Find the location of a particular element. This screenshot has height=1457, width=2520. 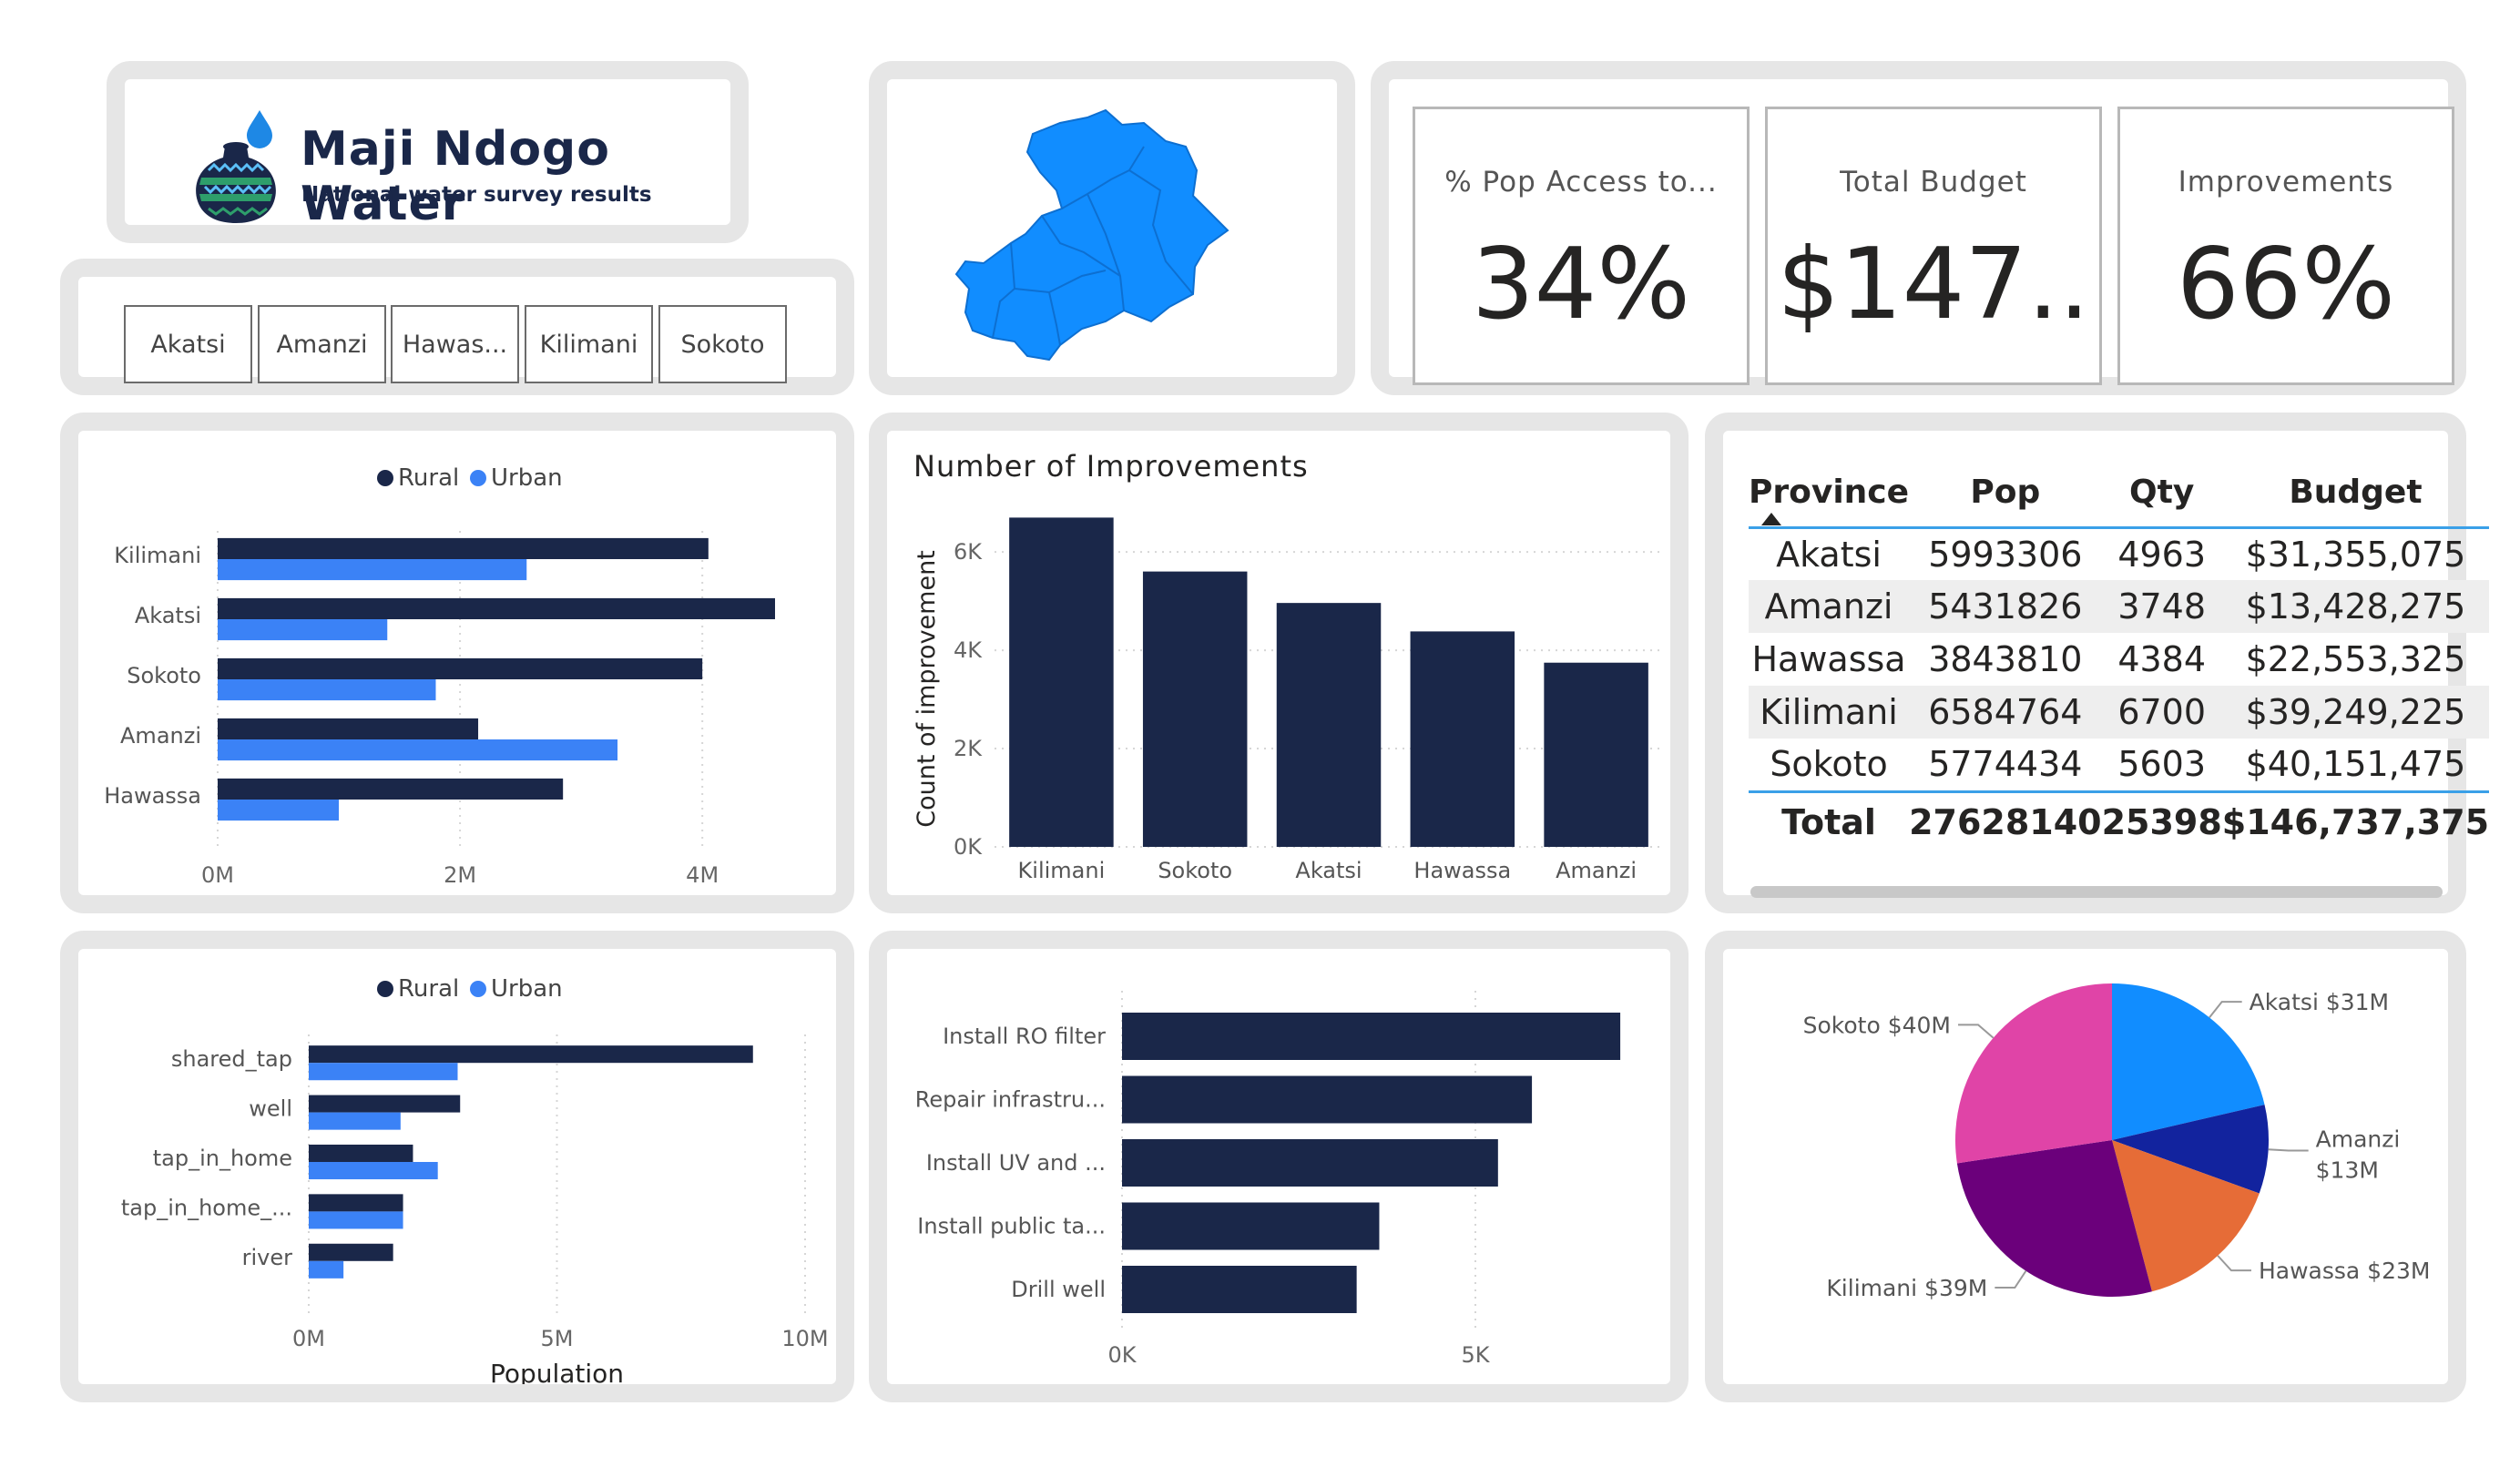

table-row: Akatsi 5993306 4963 $31,355,075 is located at coordinates (2119, 553).